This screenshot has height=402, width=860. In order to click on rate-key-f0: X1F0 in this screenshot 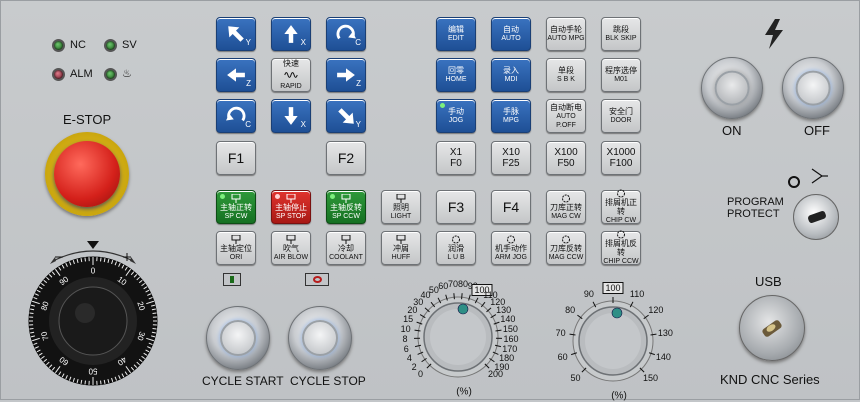, I will do `click(456, 158)`.